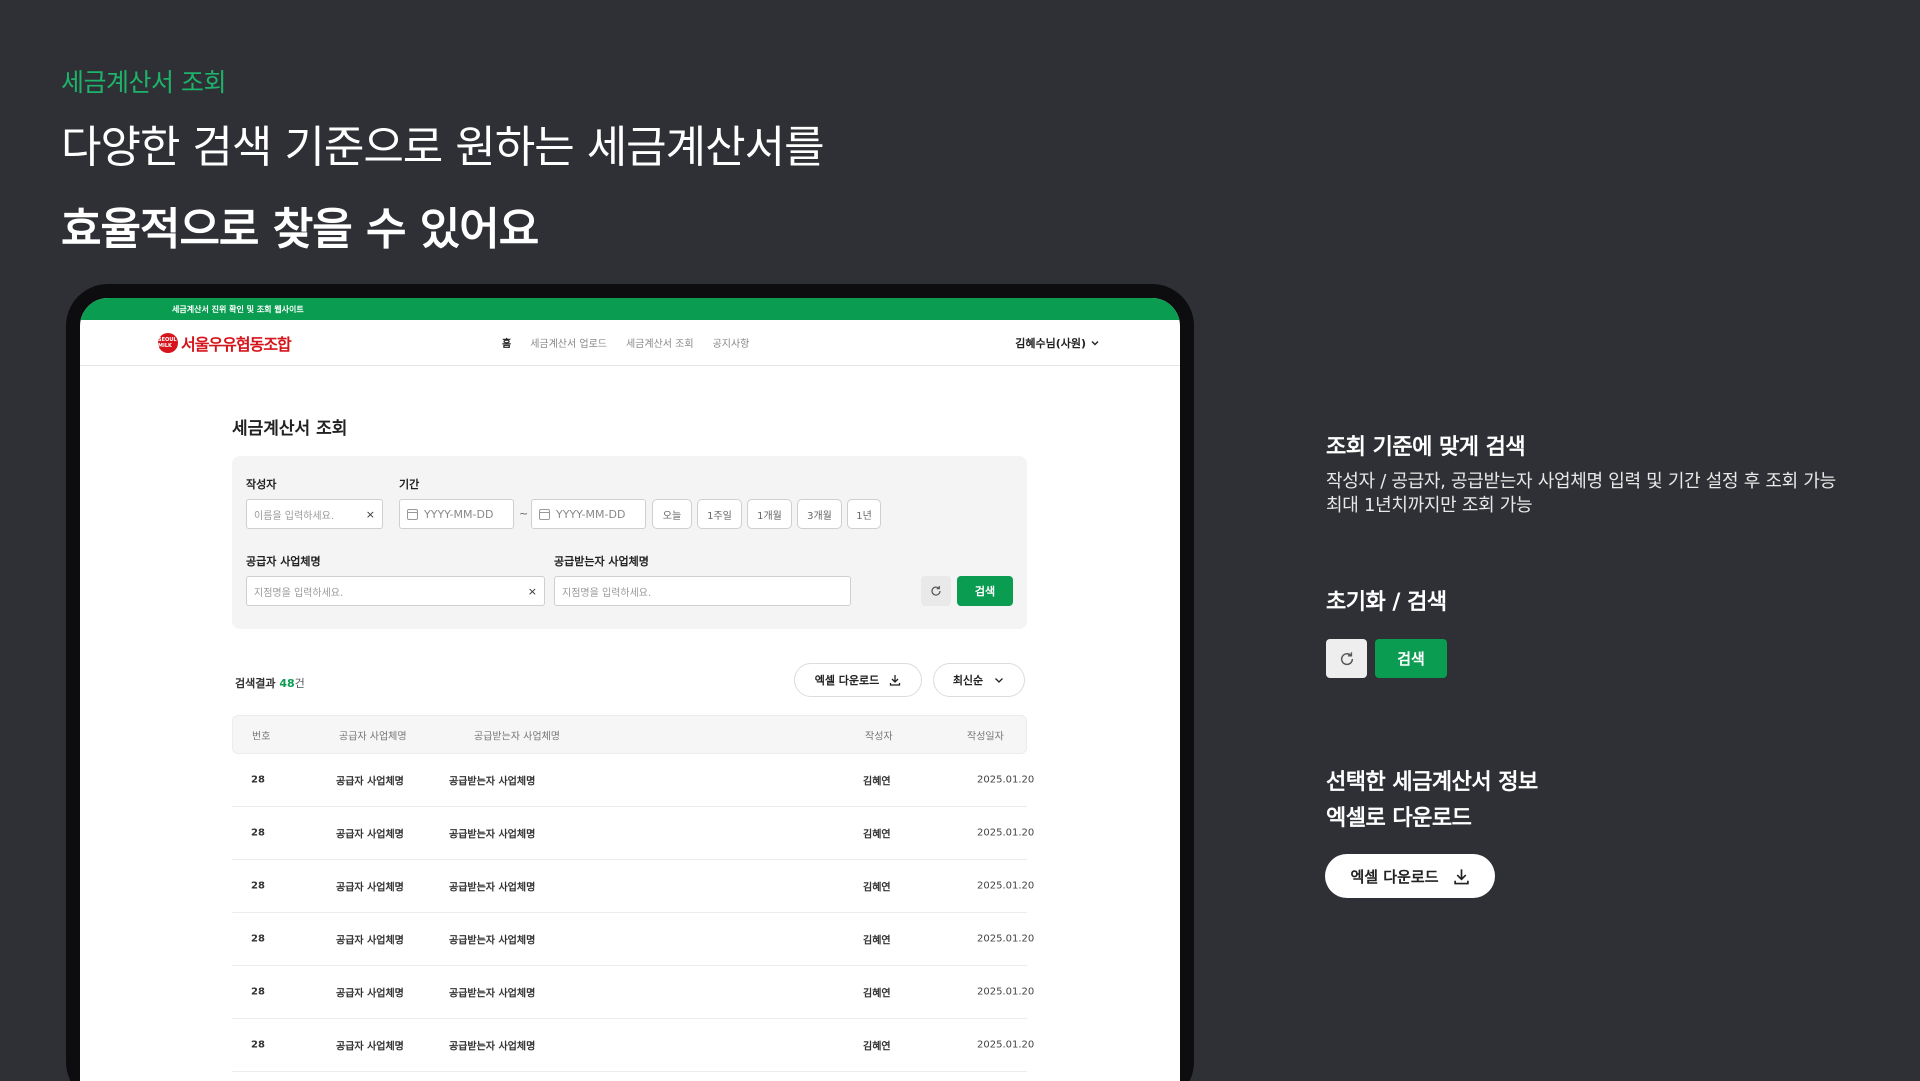 The image size is (1920, 1081). I want to click on feature-reset-search: 초기화 / 검색, so click(1386, 603).